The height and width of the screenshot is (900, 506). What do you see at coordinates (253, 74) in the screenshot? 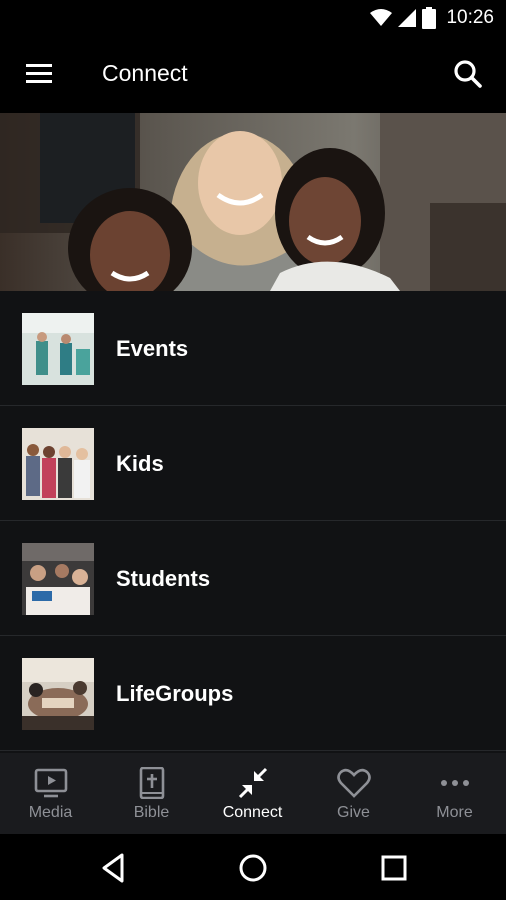
I see `app-bar: Connect` at bounding box center [253, 74].